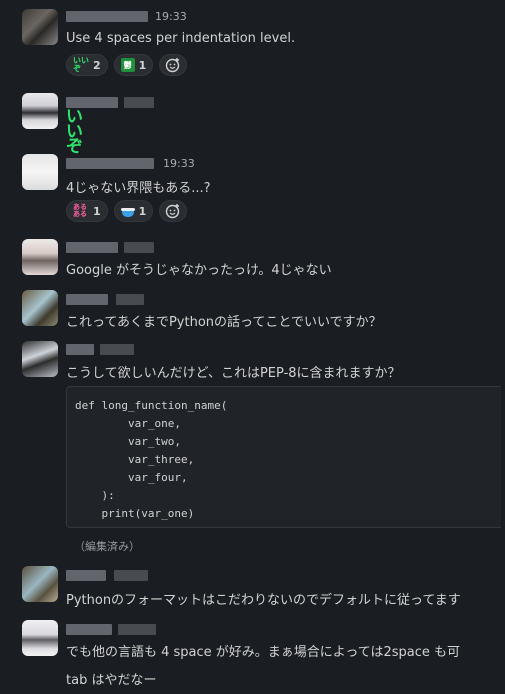 This screenshot has width=505, height=694. Describe the element at coordinates (97, 65) in the screenshot. I see `reaction-count: 2` at that location.